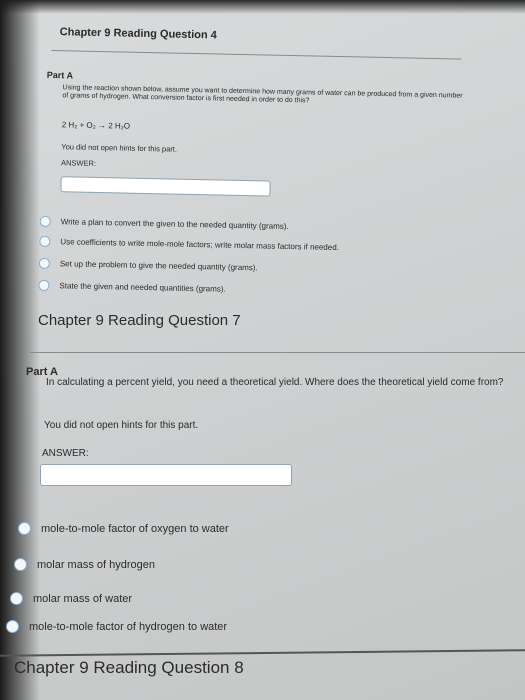 The height and width of the screenshot is (700, 525). What do you see at coordinates (60, 75) in the screenshot?
I see `question-4-part-label: Part A` at bounding box center [60, 75].